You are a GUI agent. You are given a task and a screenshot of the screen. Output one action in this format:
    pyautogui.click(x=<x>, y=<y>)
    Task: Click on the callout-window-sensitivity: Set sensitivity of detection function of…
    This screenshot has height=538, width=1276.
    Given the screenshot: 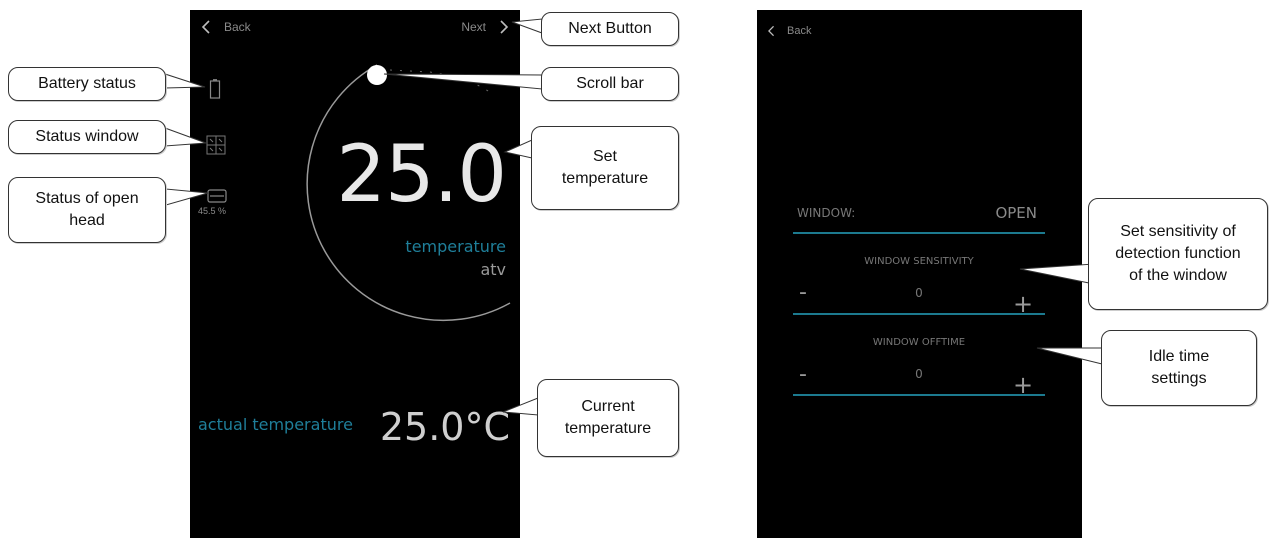 What is the action you would take?
    pyautogui.click(x=1178, y=254)
    